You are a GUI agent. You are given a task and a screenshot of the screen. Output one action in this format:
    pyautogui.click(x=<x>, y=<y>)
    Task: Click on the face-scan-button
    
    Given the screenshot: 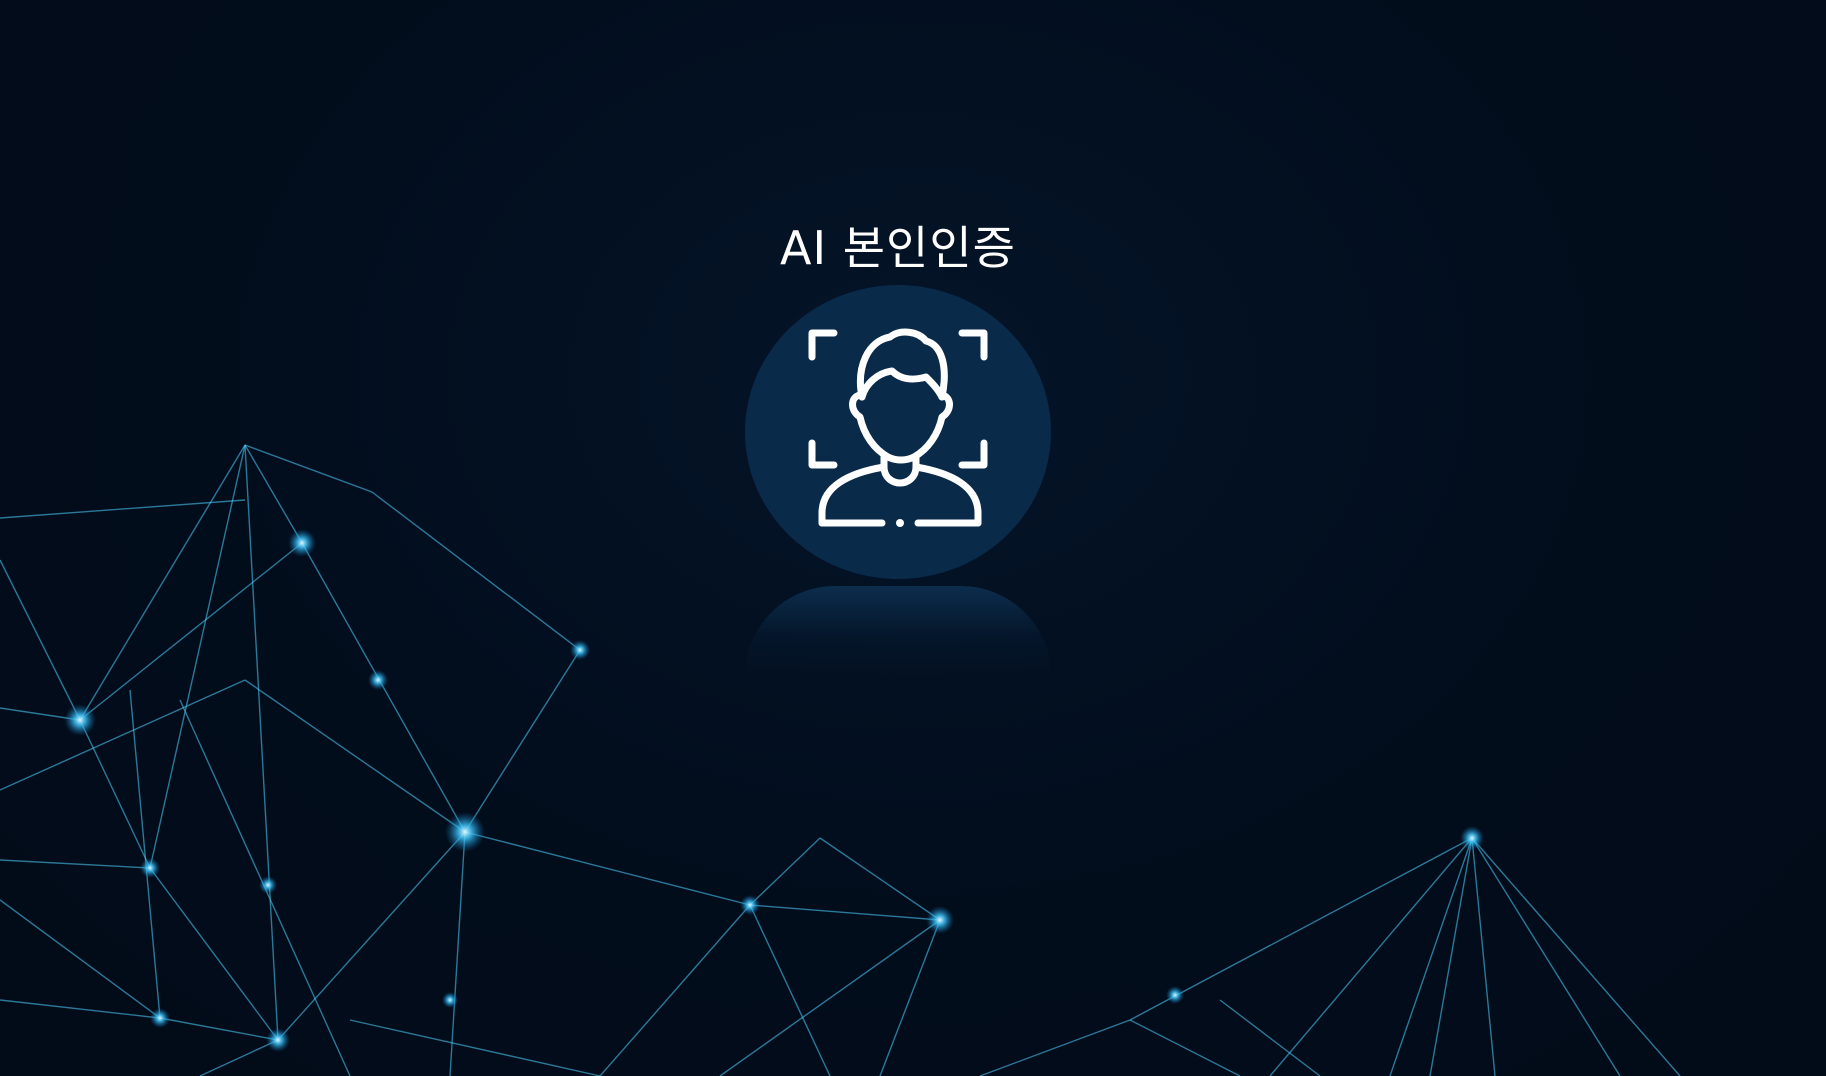 What is the action you would take?
    pyautogui.click(x=898, y=432)
    